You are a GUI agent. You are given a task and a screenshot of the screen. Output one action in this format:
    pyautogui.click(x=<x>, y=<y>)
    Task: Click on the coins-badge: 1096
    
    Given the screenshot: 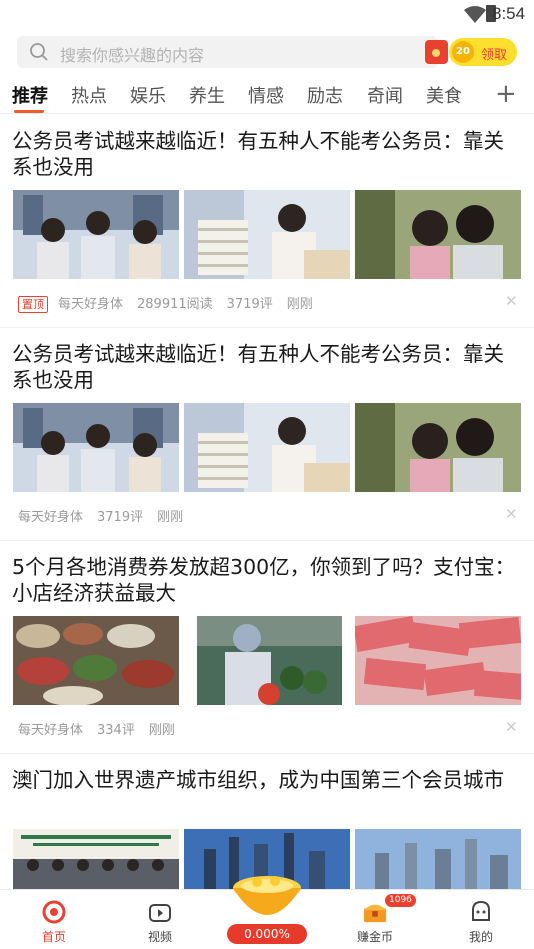 What is the action you would take?
    pyautogui.click(x=400, y=900)
    